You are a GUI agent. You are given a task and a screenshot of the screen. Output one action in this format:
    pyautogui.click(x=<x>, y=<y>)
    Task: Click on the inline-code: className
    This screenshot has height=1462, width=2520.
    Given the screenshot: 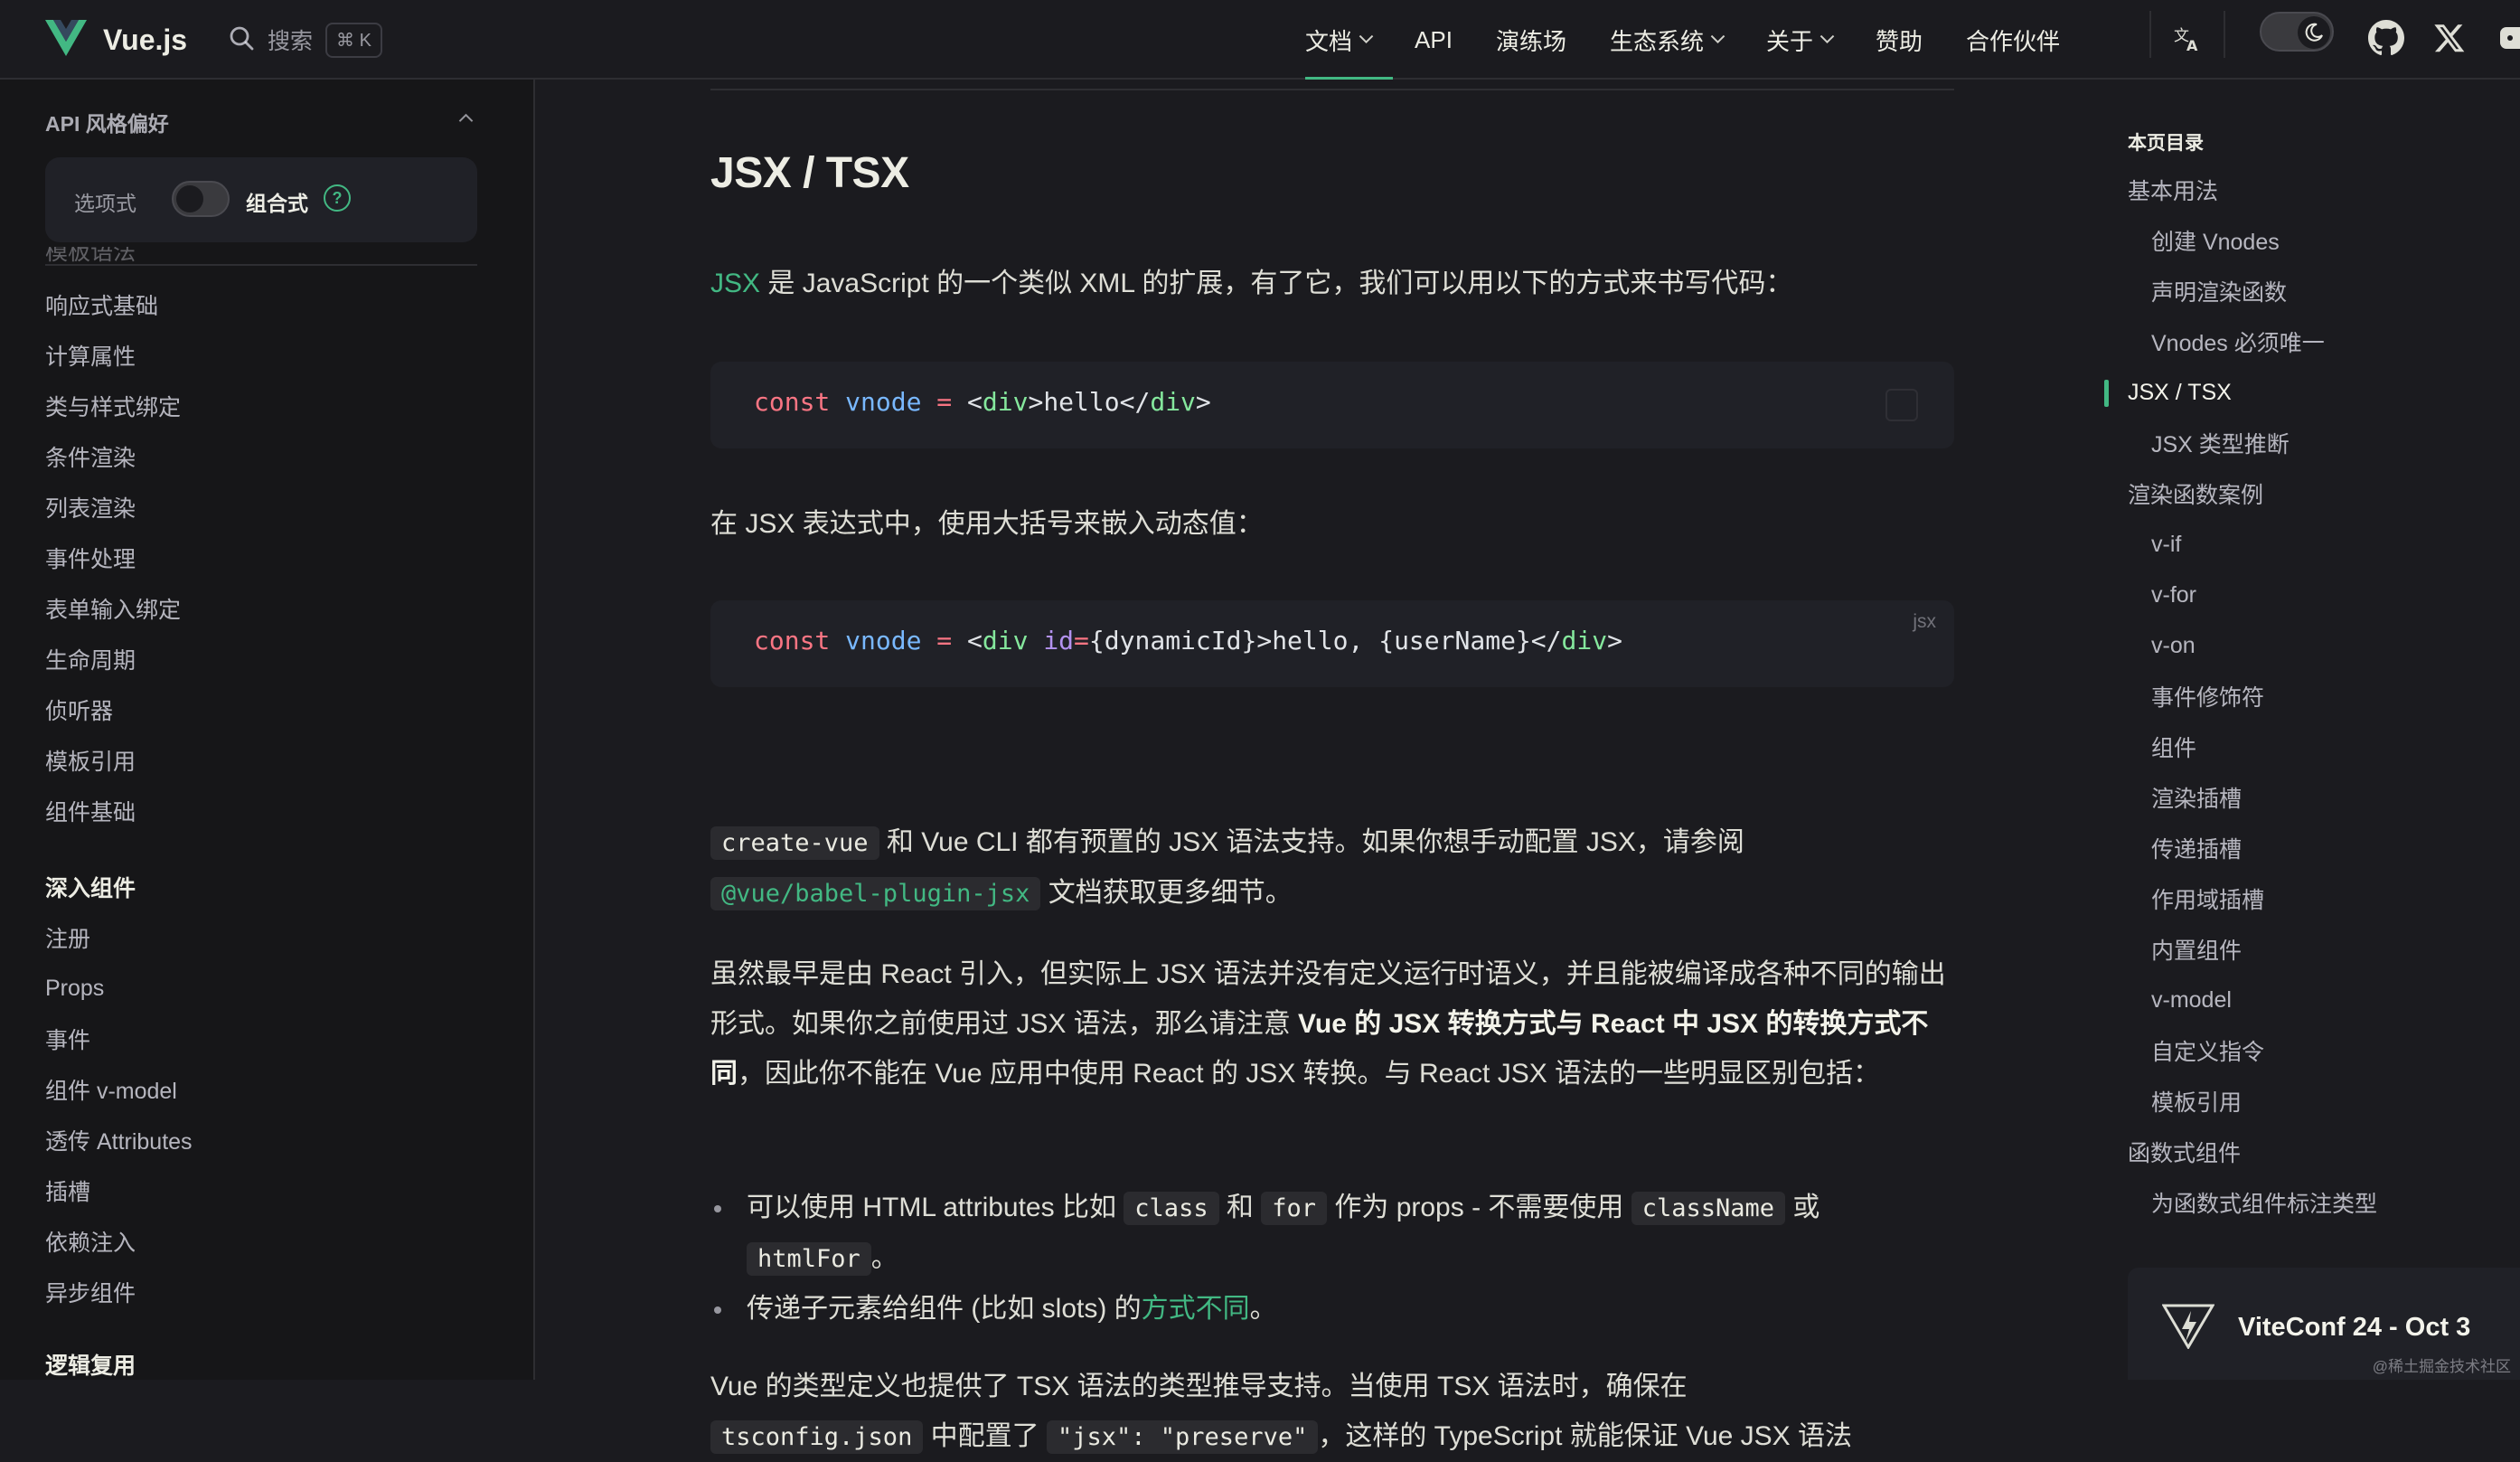 What is the action you would take?
    pyautogui.click(x=1708, y=1208)
    